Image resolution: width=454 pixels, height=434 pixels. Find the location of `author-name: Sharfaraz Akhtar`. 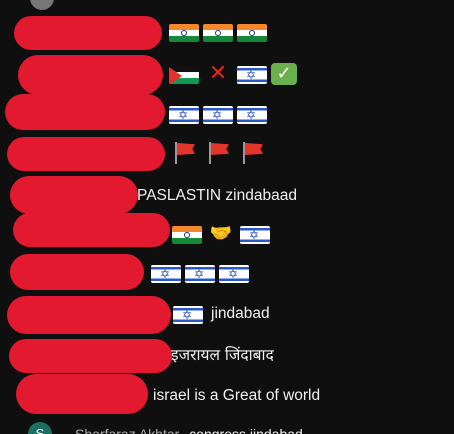

author-name: Sharfaraz Akhtar is located at coordinates (127, 430).